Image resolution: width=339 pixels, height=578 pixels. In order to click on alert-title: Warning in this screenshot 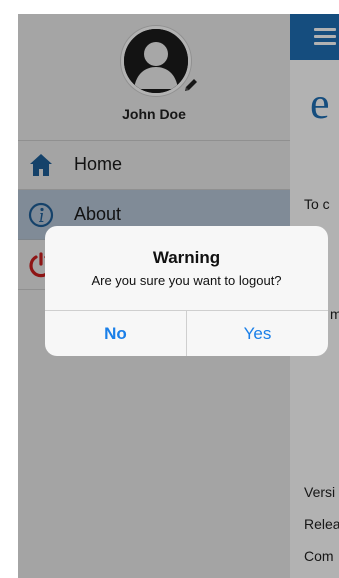, I will do `click(186, 257)`.